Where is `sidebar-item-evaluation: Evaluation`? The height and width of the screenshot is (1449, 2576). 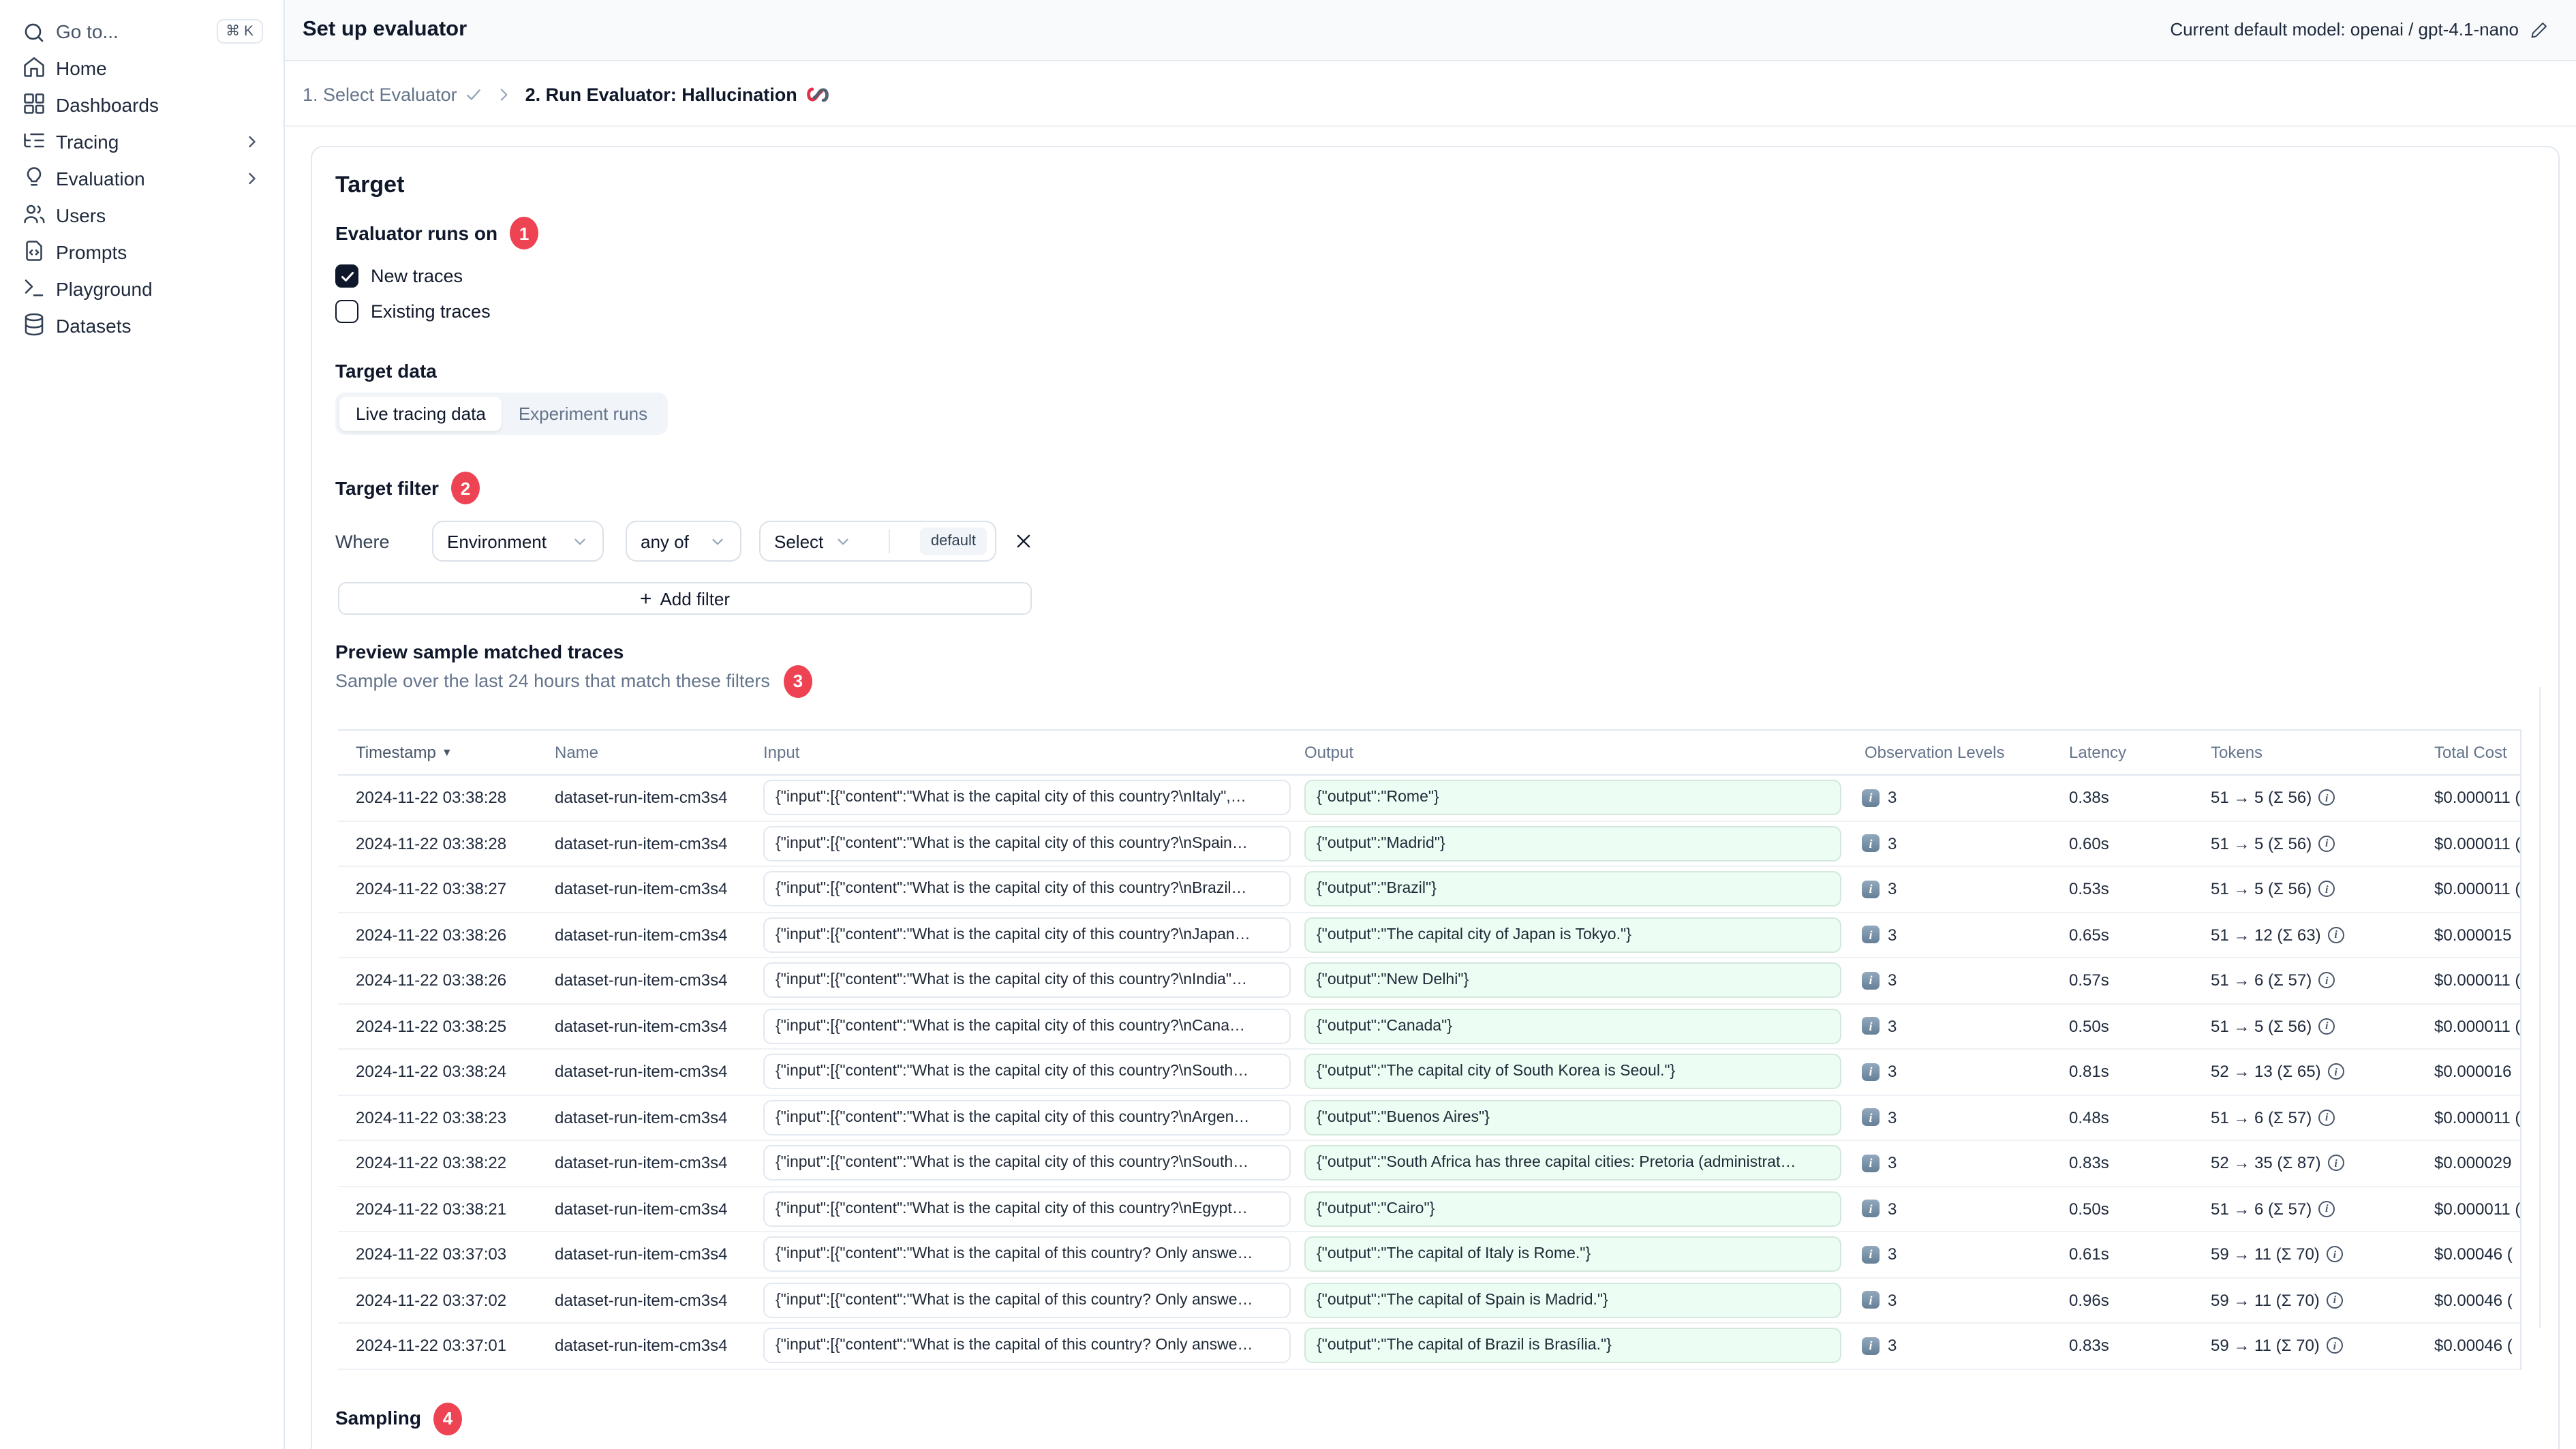 sidebar-item-evaluation: Evaluation is located at coordinates (142, 178).